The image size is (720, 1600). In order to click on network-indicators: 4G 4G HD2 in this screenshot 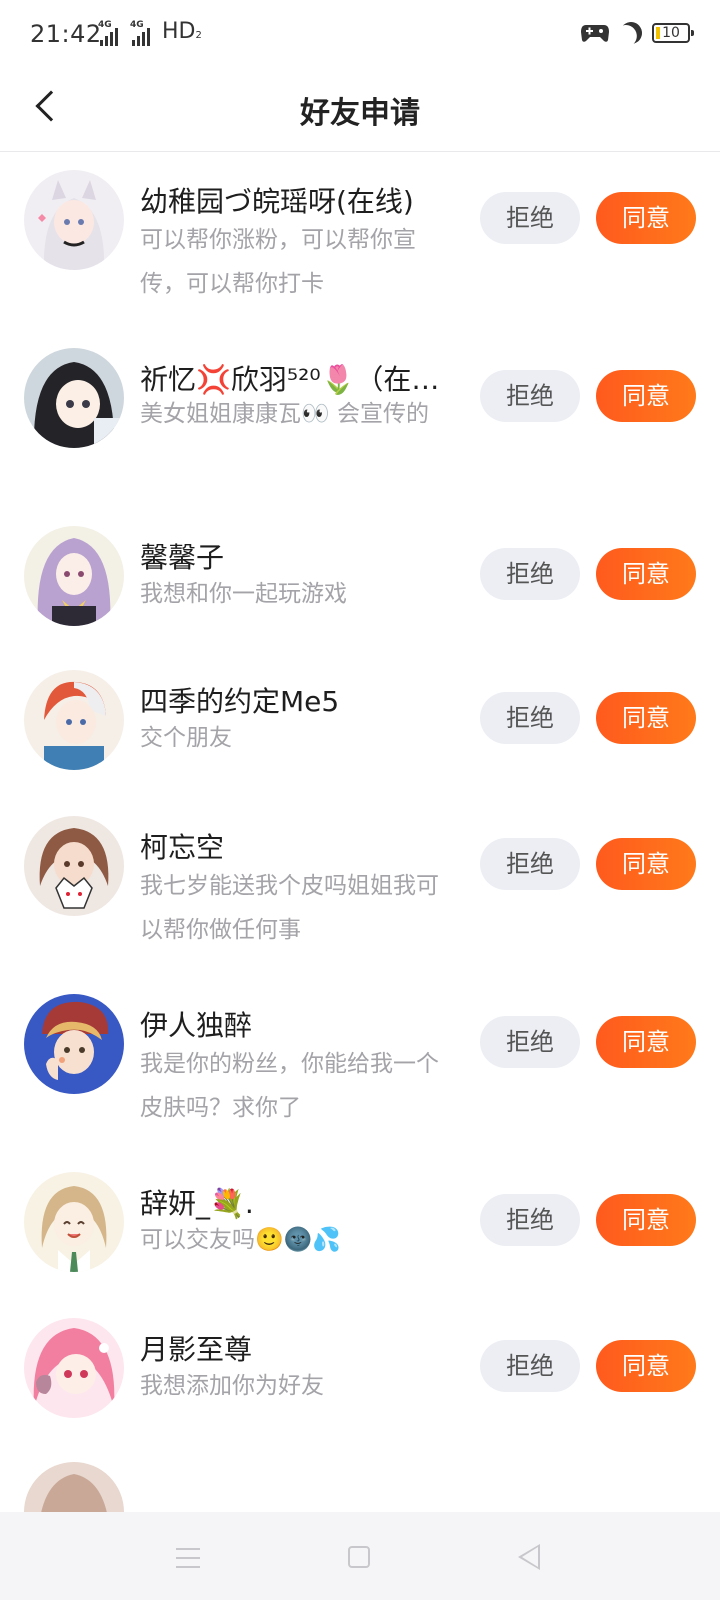, I will do `click(150, 32)`.